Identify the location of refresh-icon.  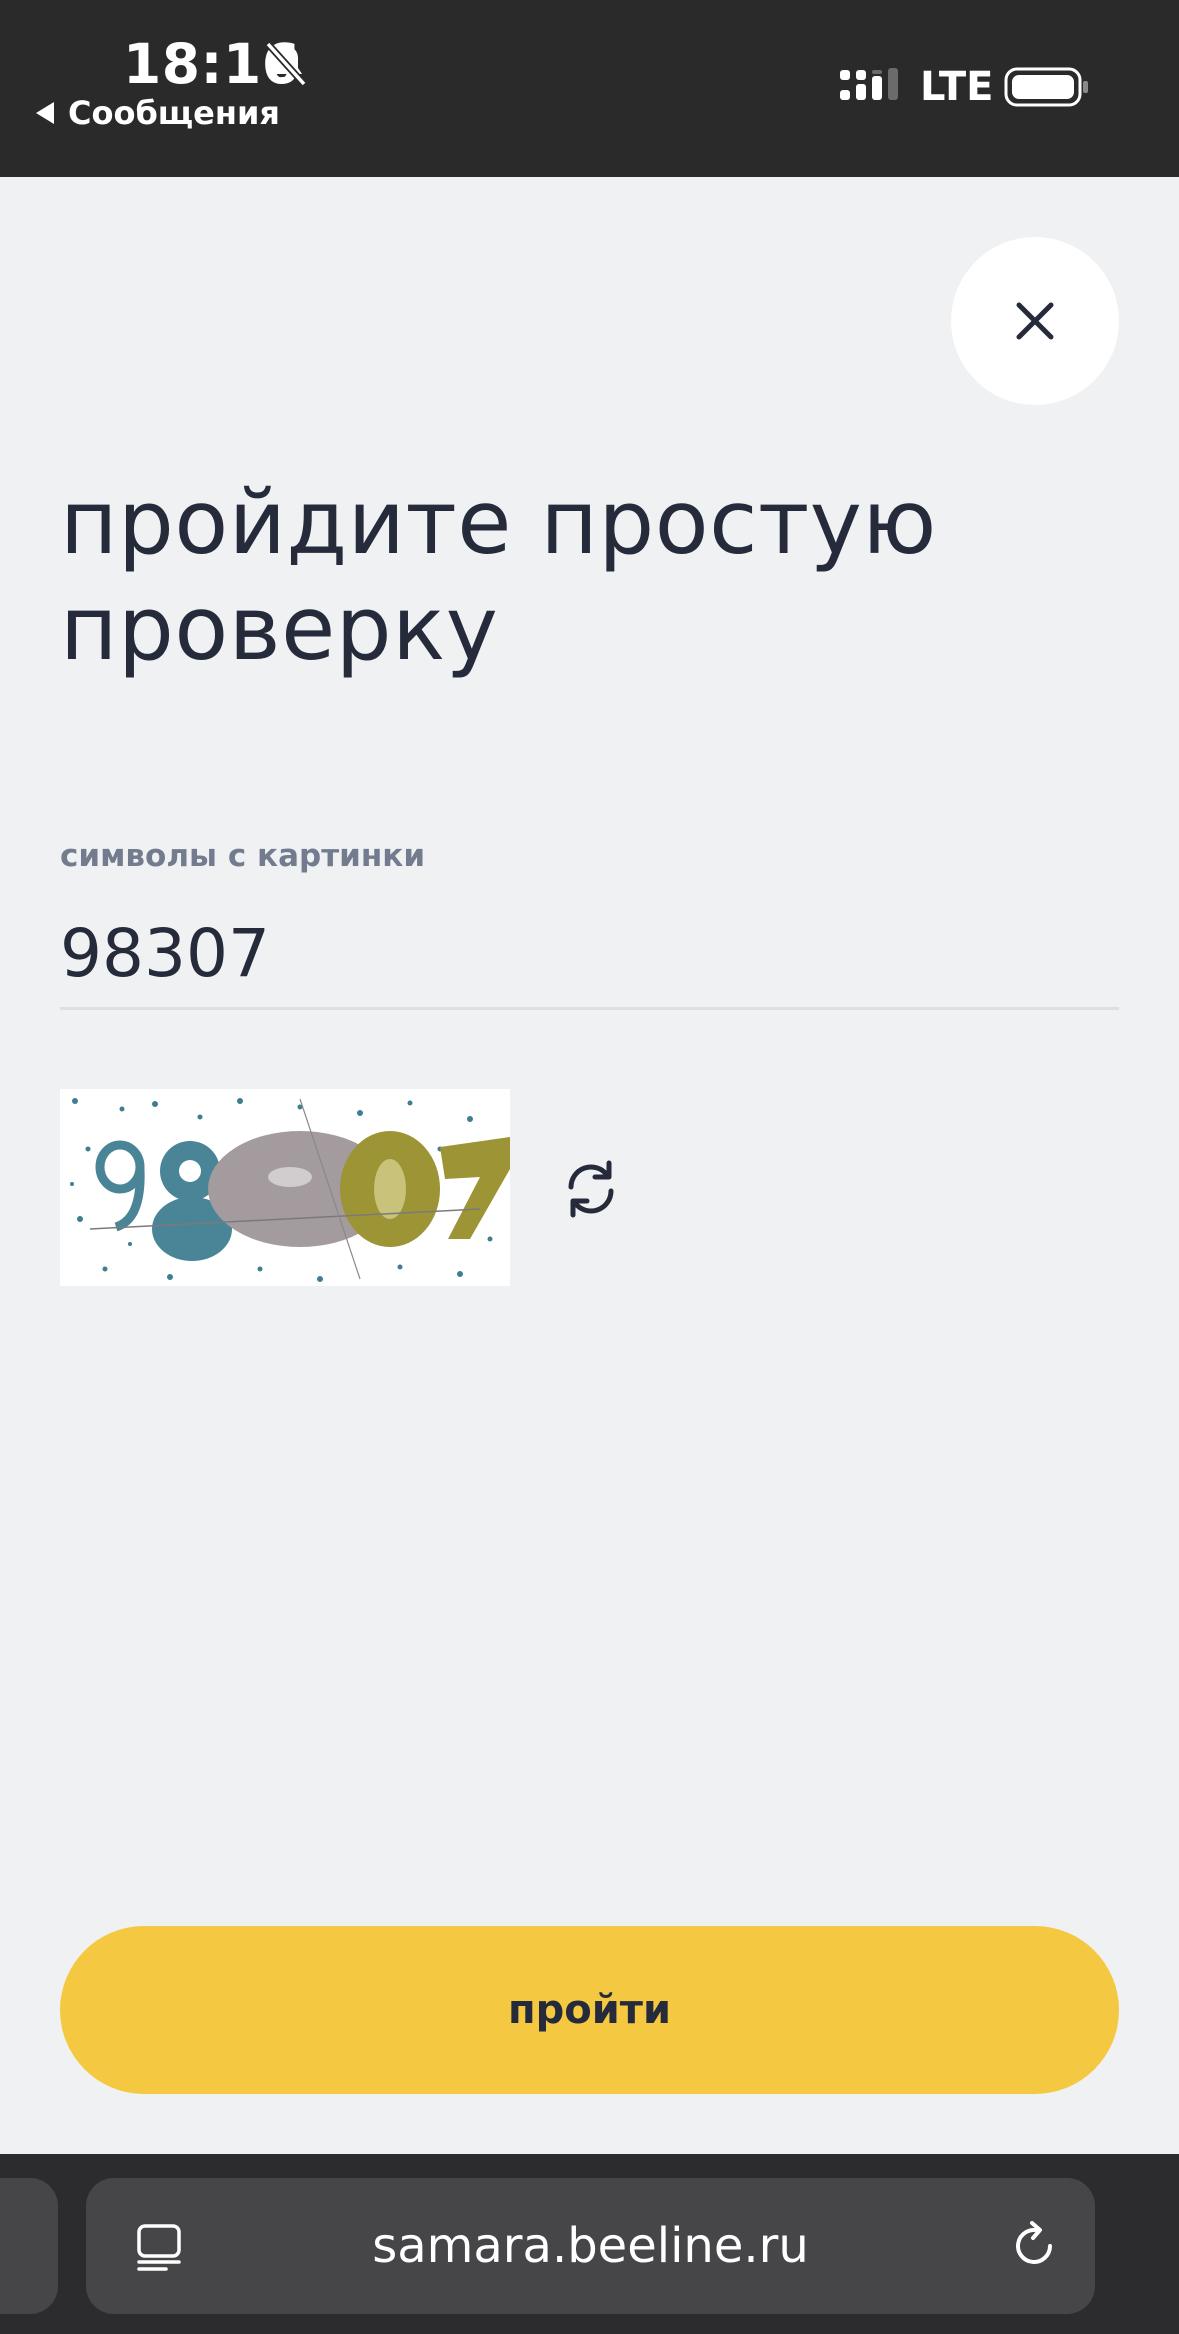
(591, 1189).